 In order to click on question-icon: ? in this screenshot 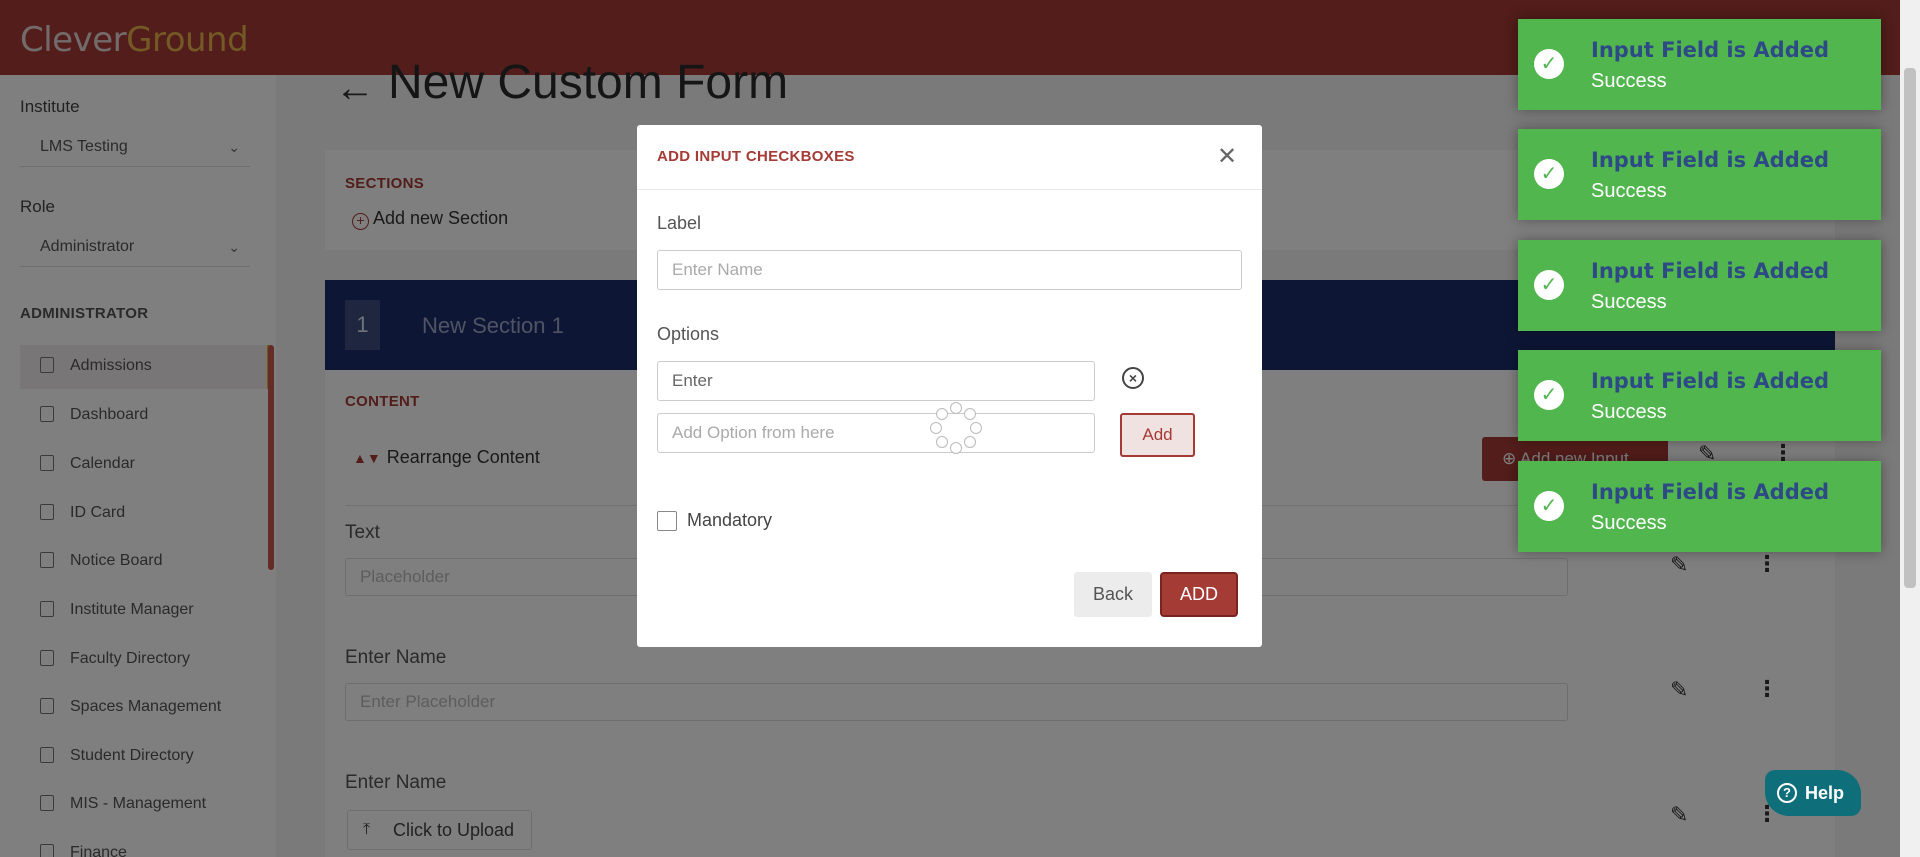, I will do `click(1787, 793)`.